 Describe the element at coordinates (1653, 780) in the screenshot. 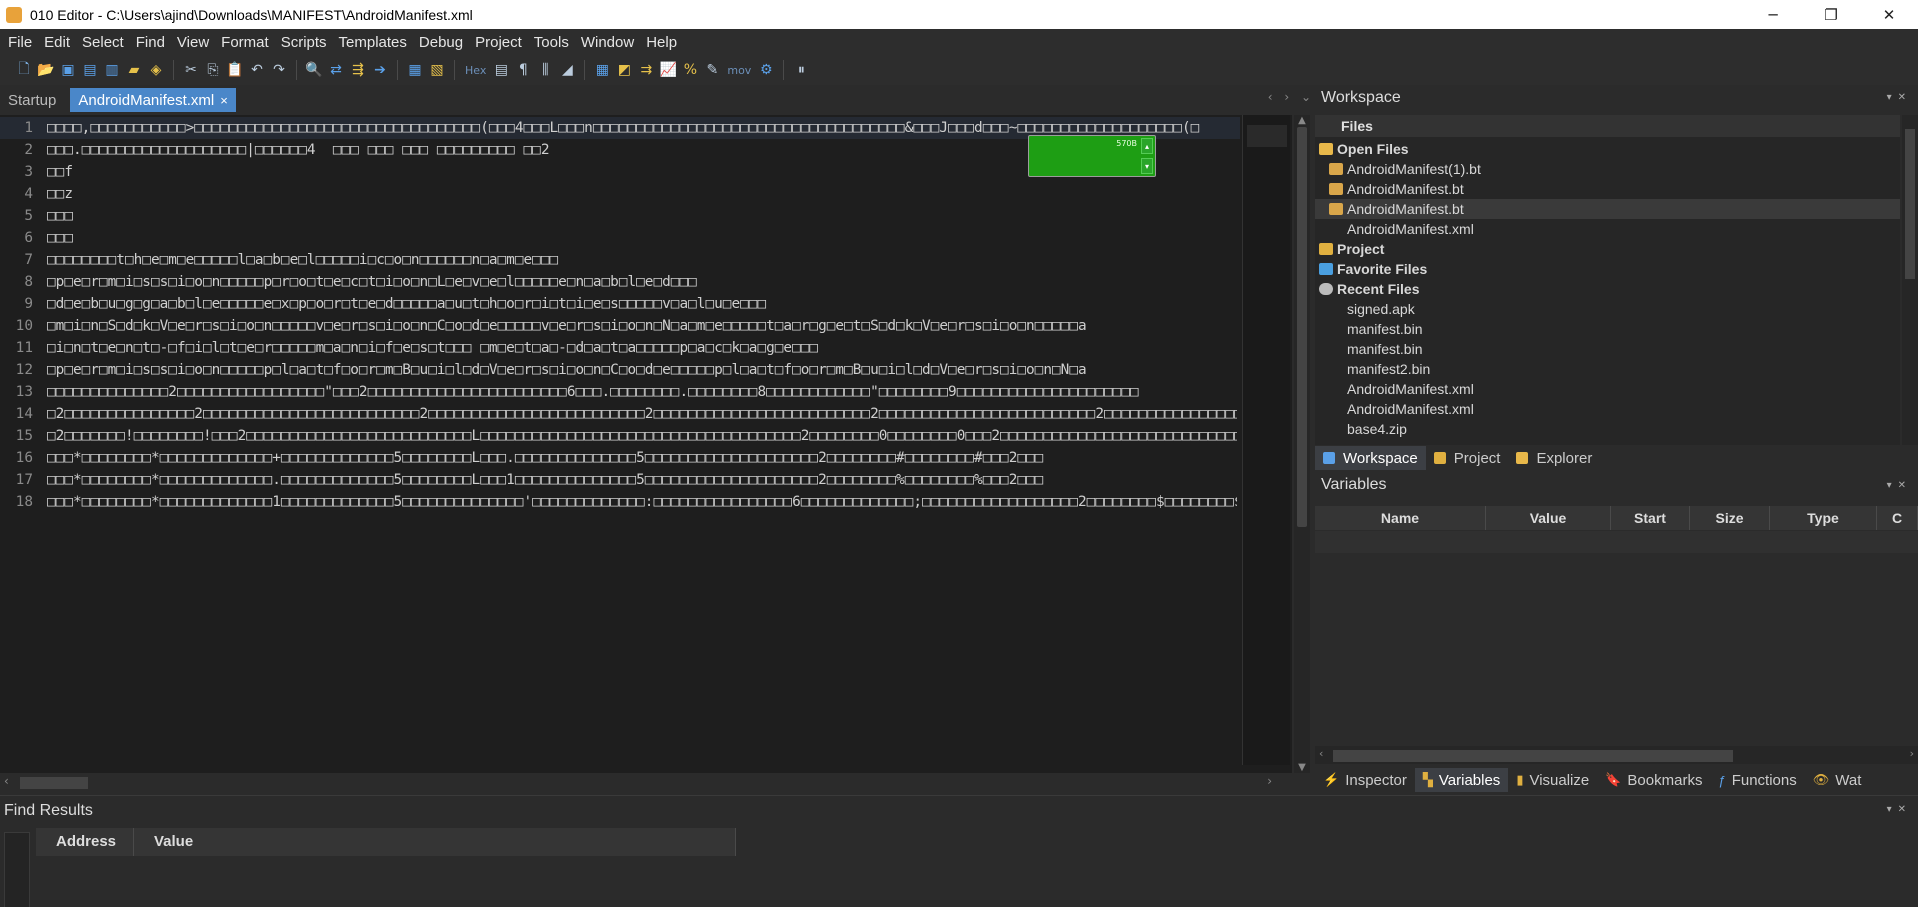

I see `tab-bookmarks: 🔖 Bookmarks` at that location.